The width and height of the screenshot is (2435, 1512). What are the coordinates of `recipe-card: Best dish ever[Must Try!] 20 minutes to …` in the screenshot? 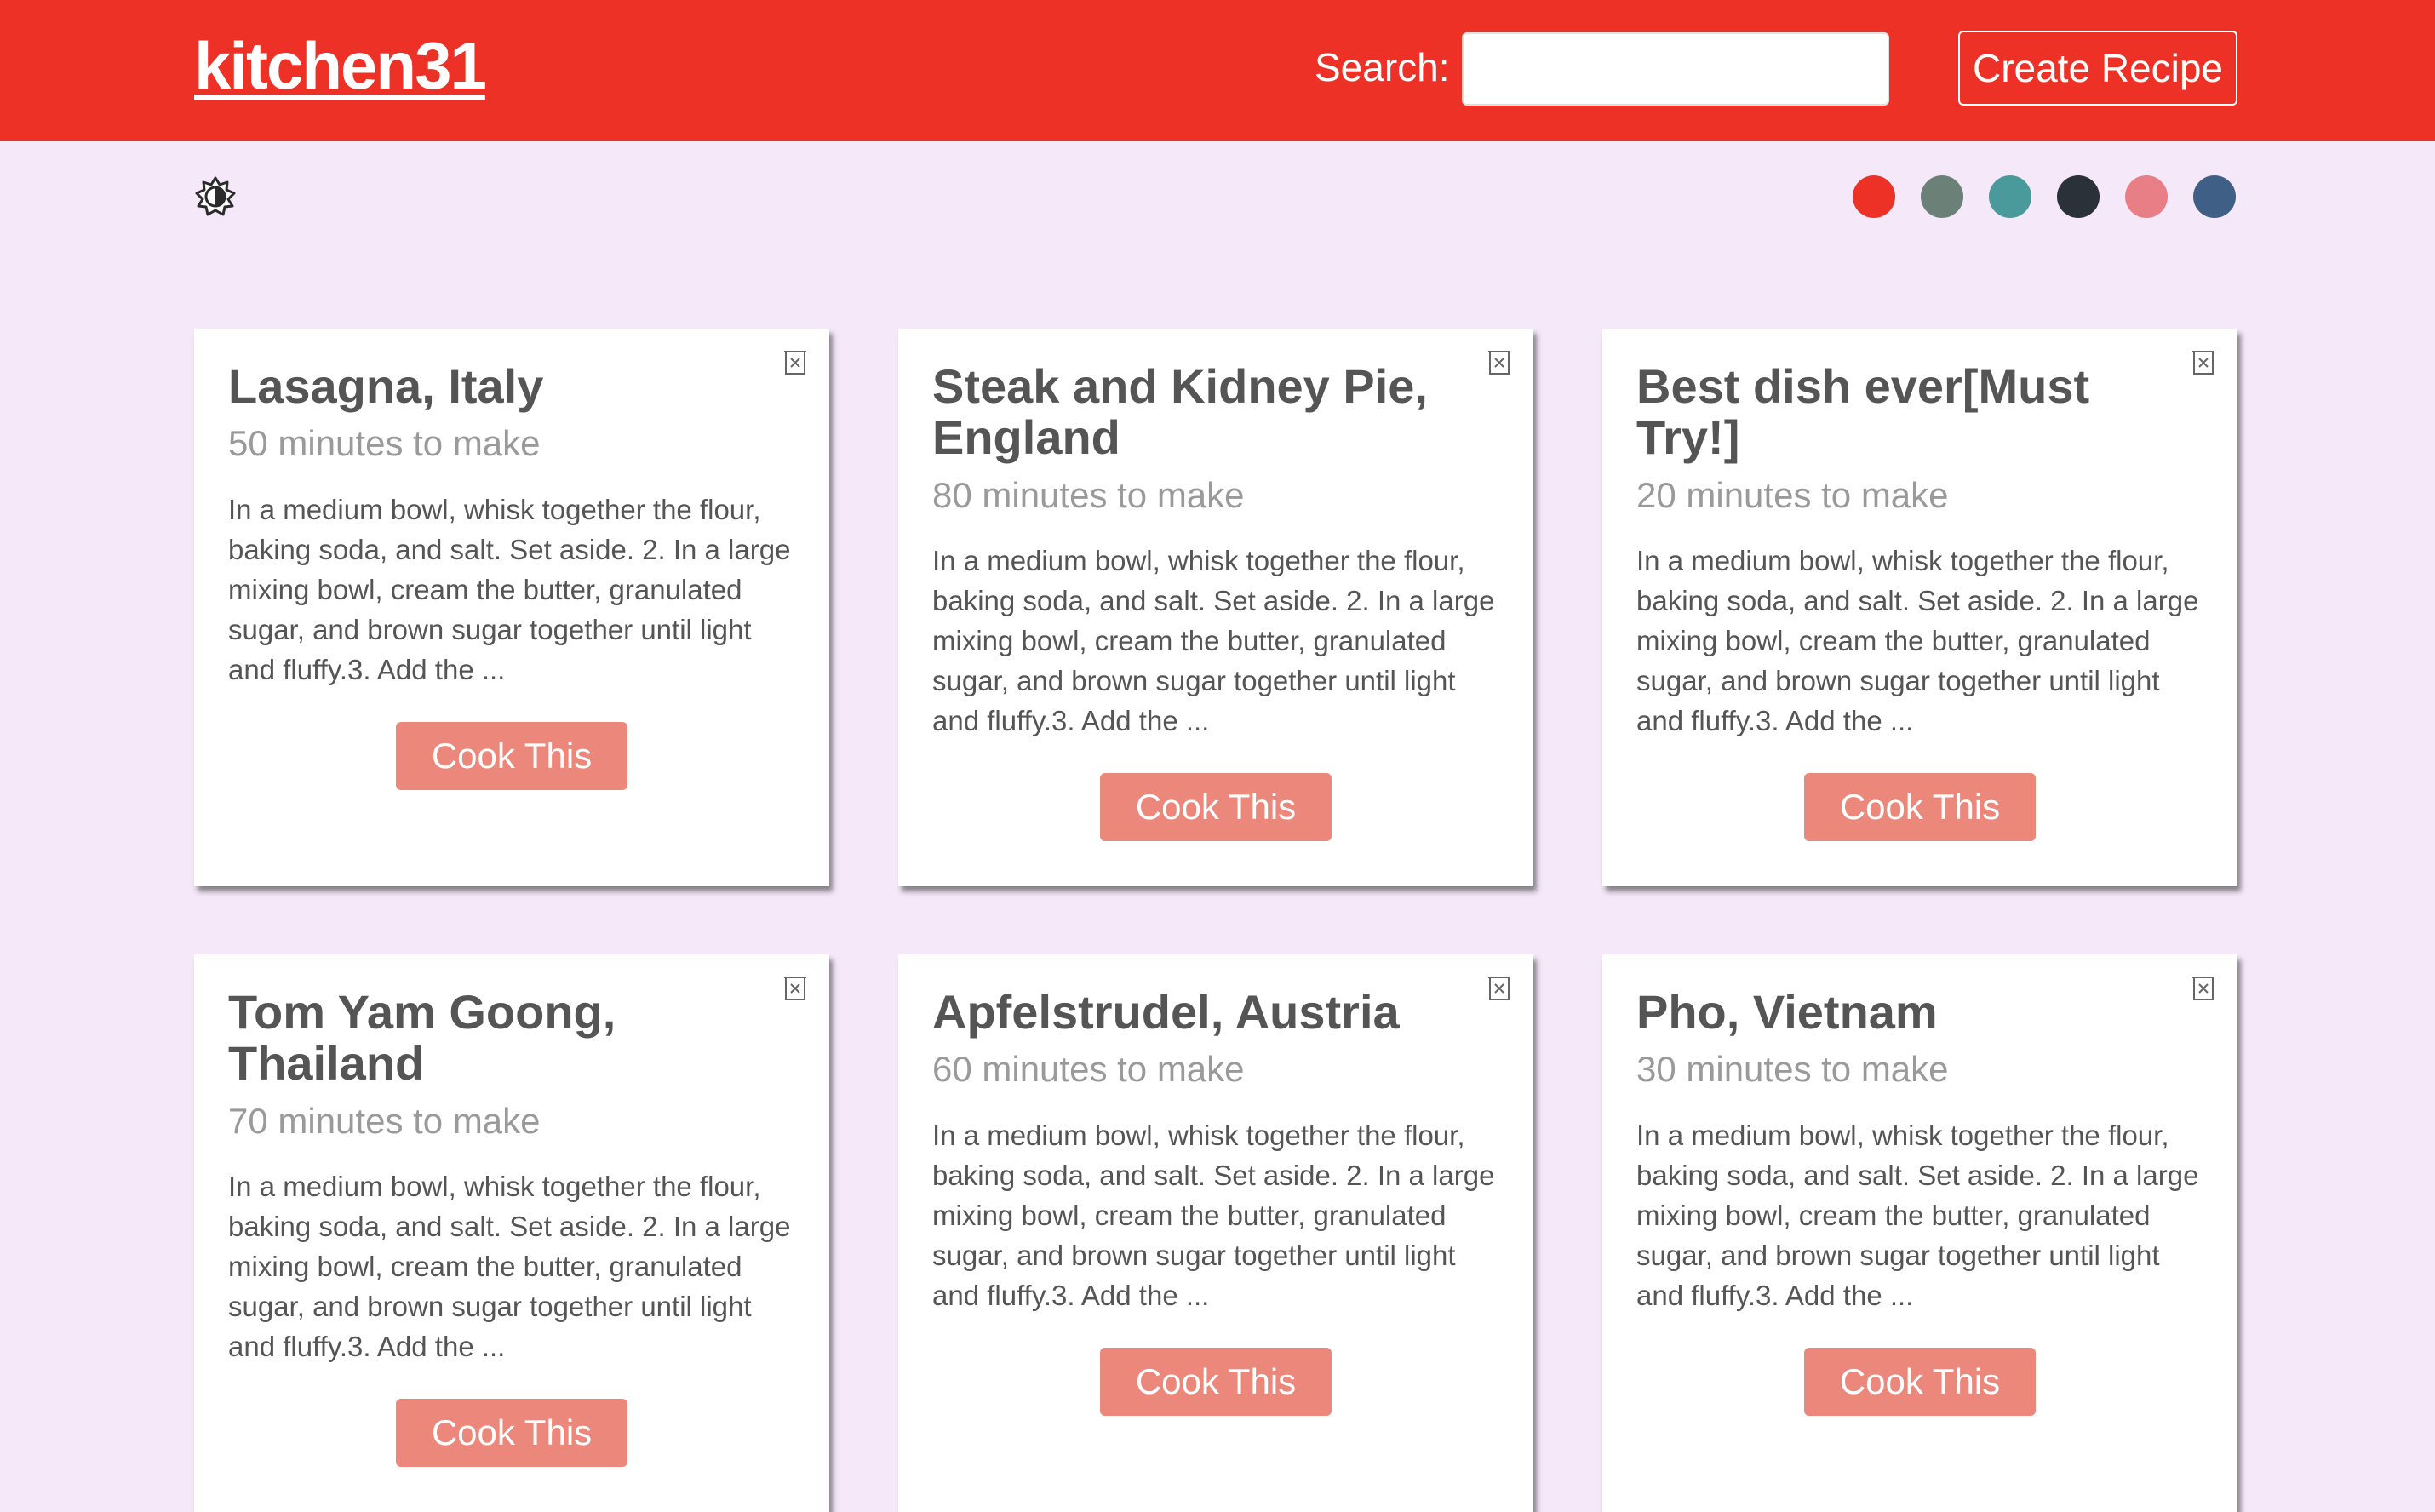 It's located at (1919, 607).